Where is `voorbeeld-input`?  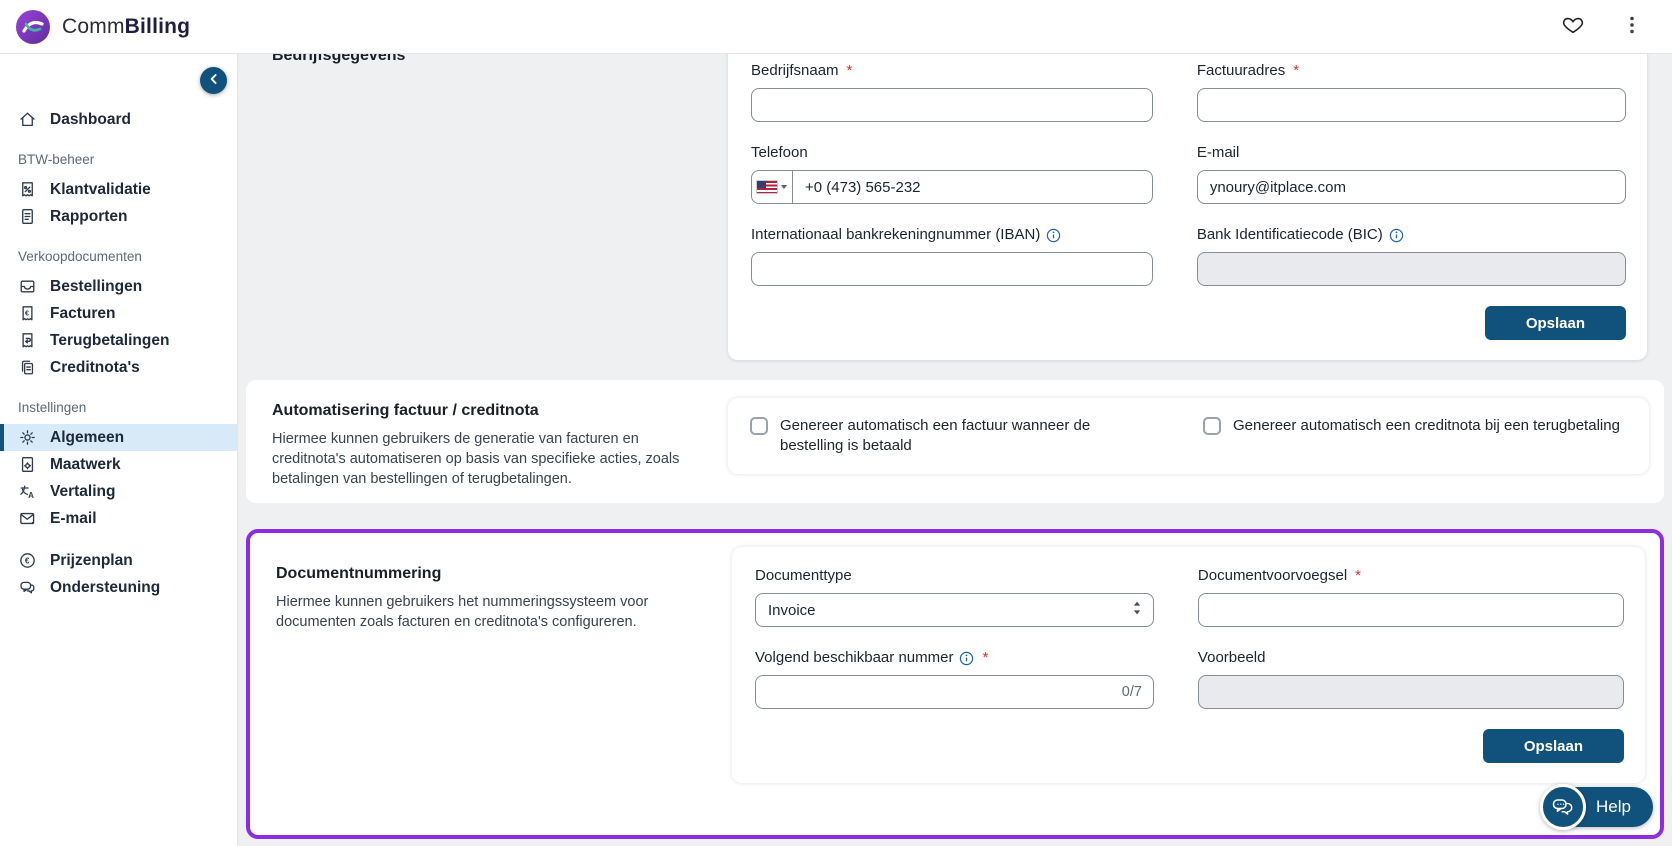
voorbeeld-input is located at coordinates (1410, 692).